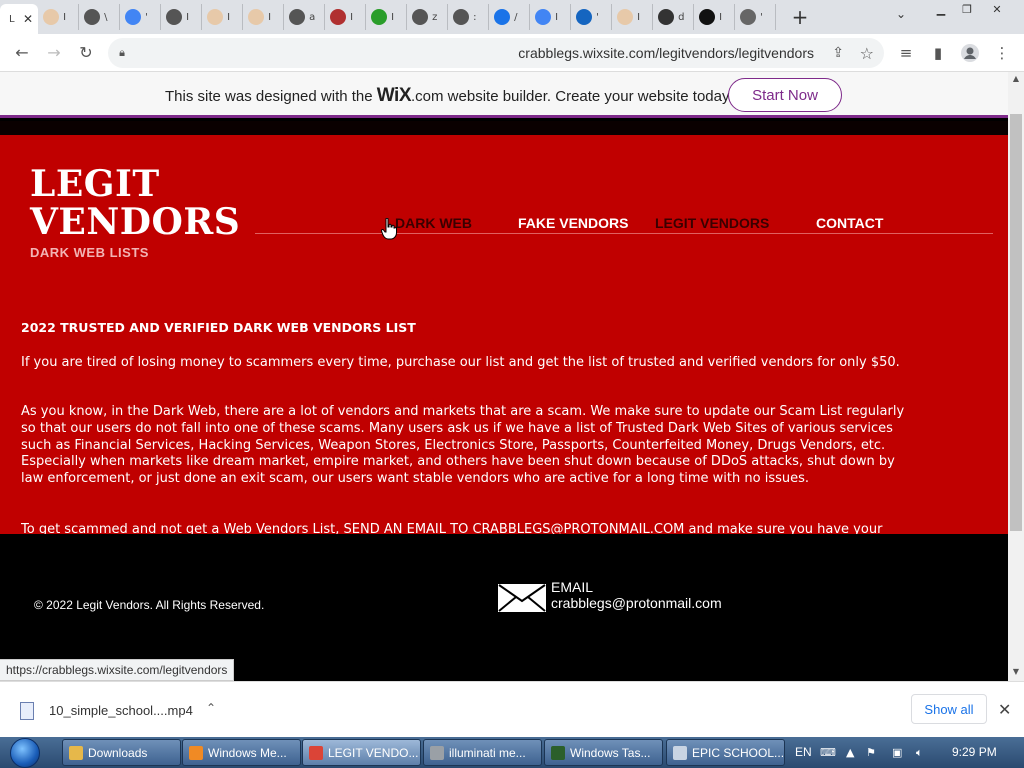  Describe the element at coordinates (133, 17) in the screenshot. I see `google-icon` at that location.